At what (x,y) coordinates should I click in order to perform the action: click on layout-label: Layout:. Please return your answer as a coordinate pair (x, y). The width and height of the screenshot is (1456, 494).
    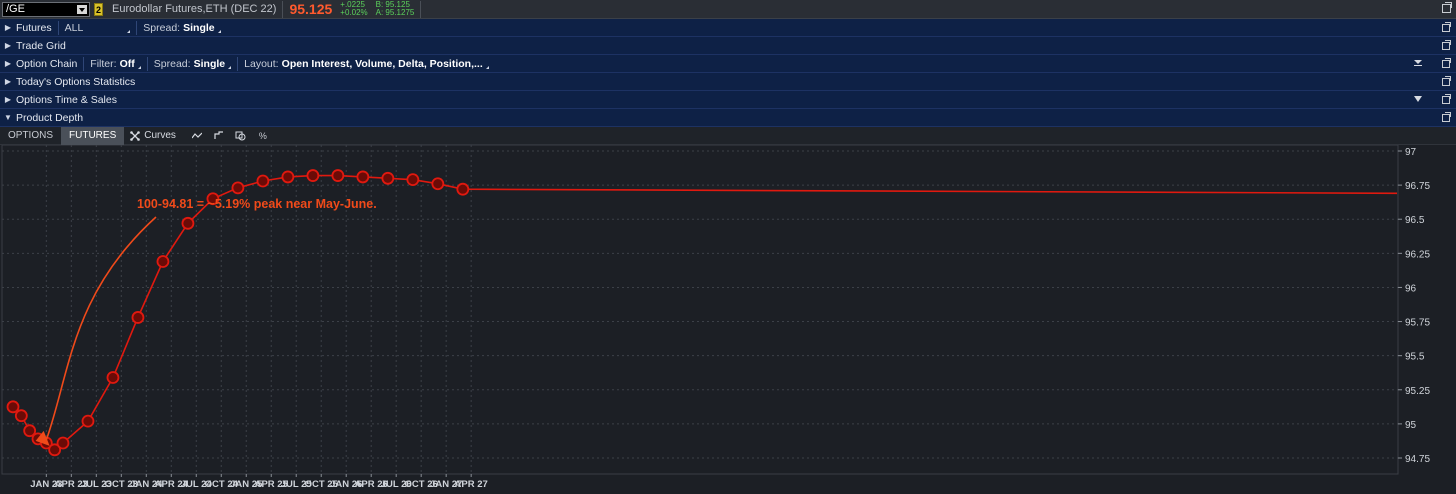
    Looking at the image, I should click on (261, 63).